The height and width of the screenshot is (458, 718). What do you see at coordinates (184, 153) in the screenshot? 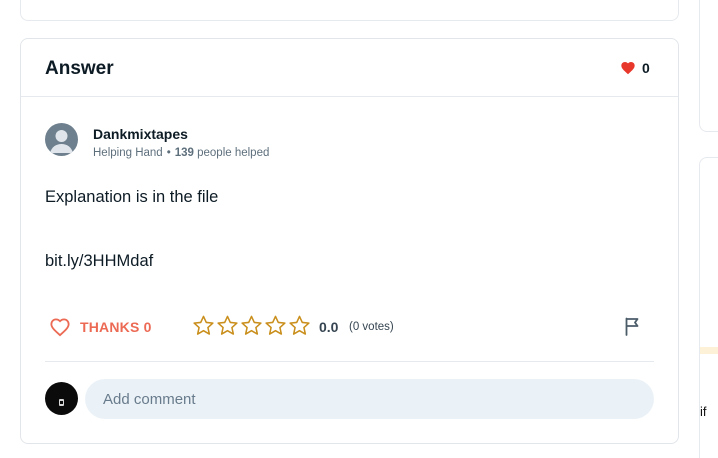
I see `helped-count: 139` at bounding box center [184, 153].